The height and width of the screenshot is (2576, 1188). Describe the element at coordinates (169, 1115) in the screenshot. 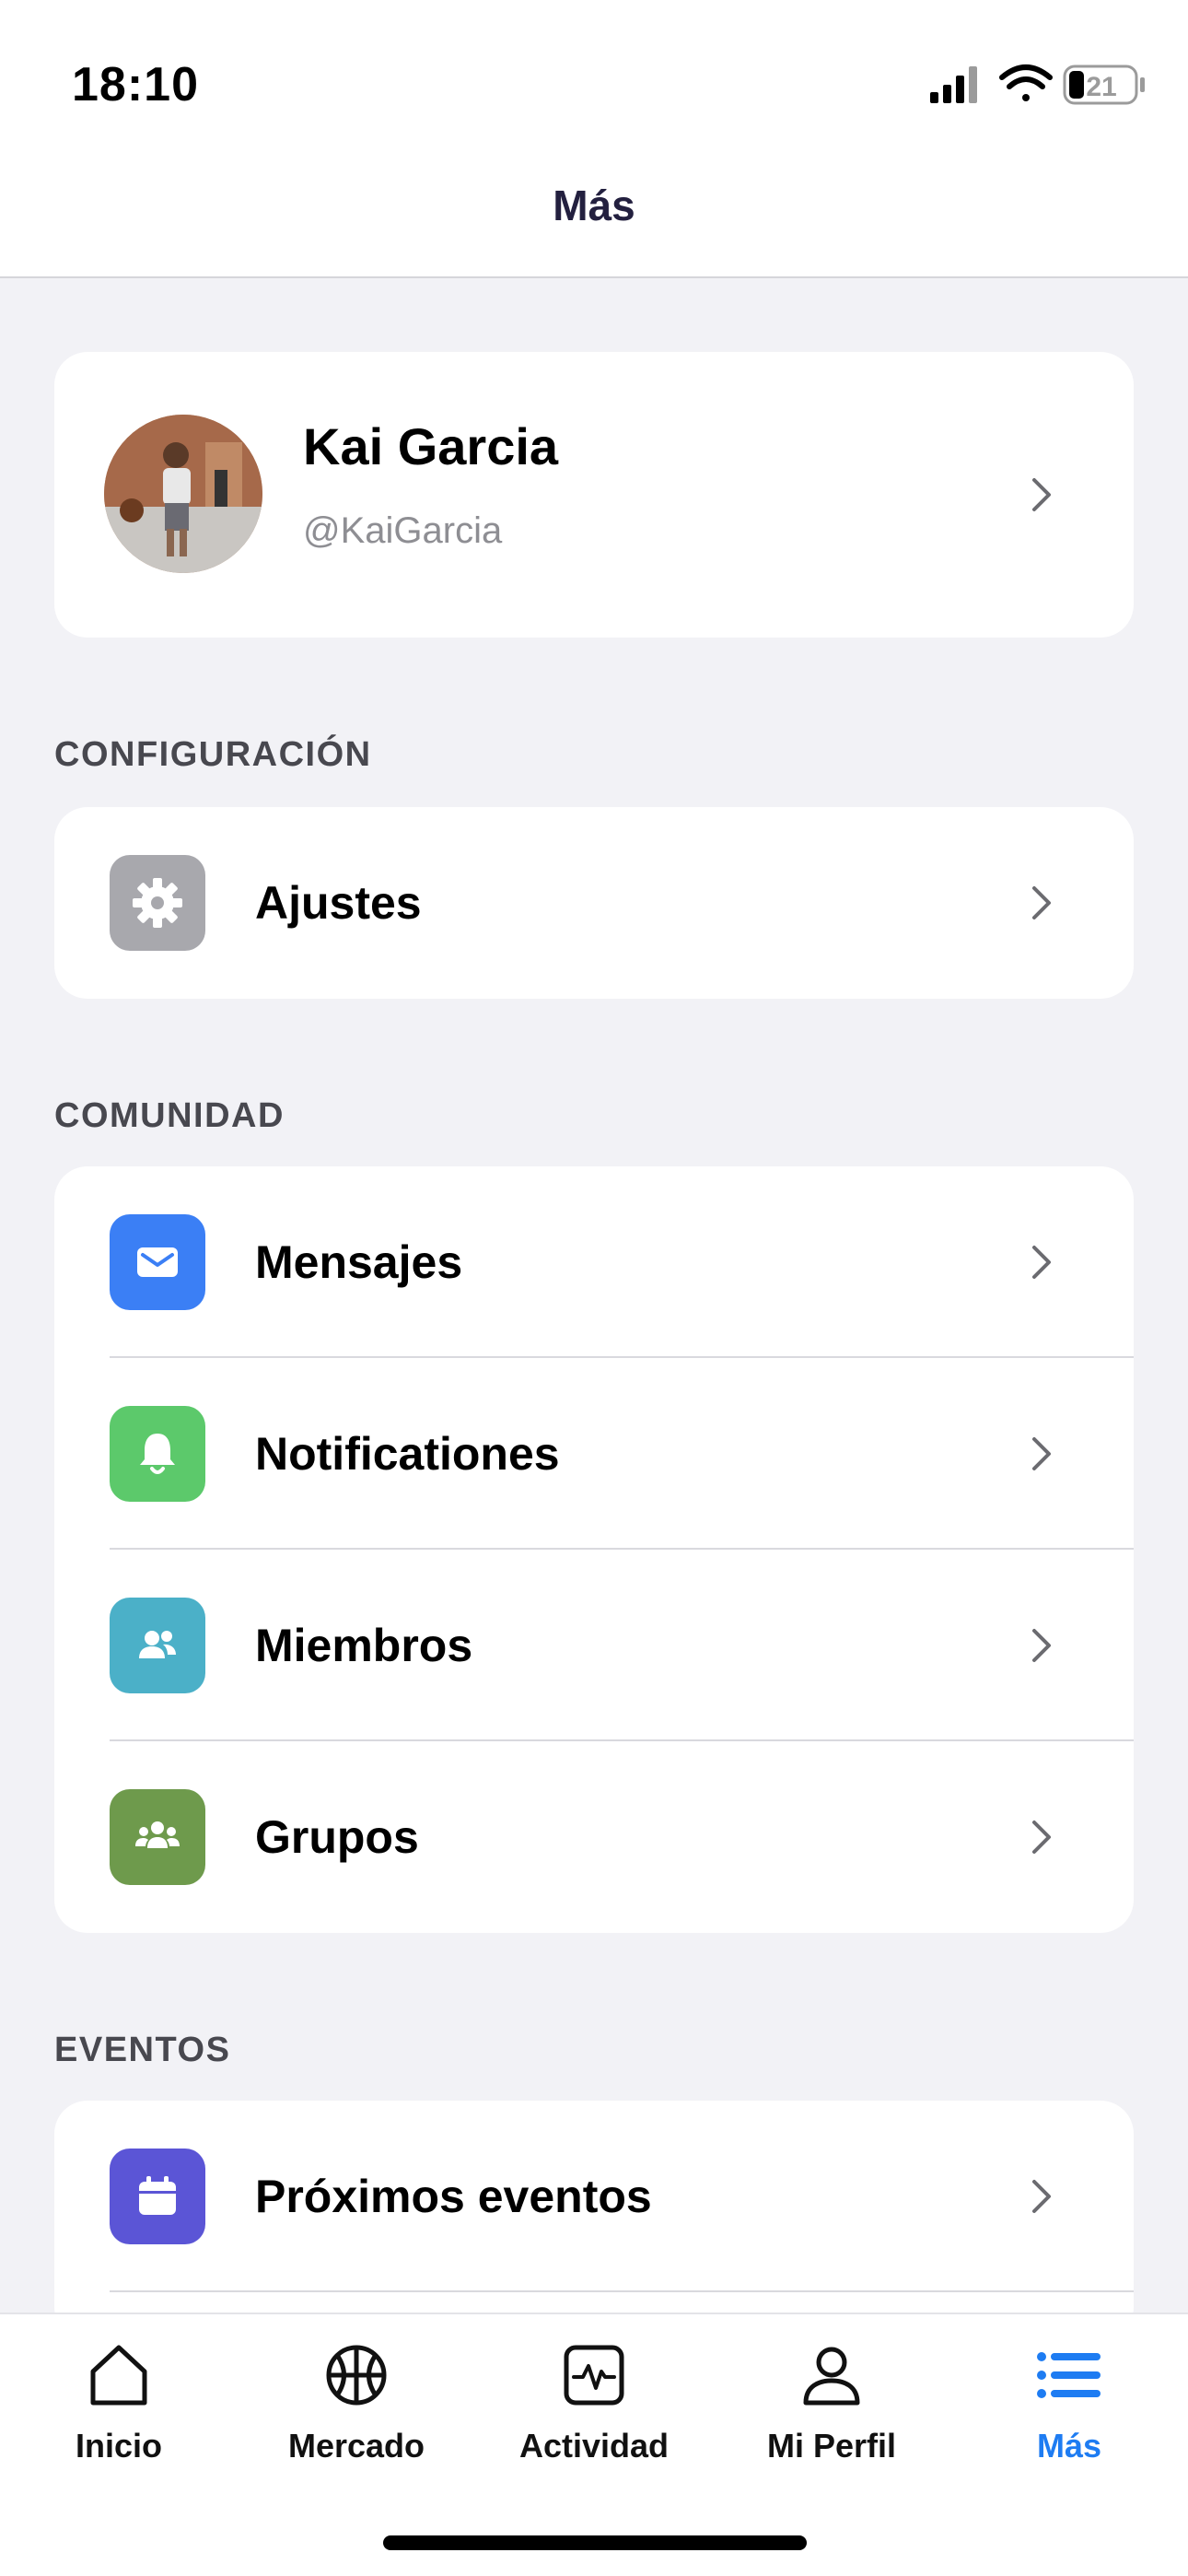

I see `section-label-comunidad: COMUNIDAD` at that location.